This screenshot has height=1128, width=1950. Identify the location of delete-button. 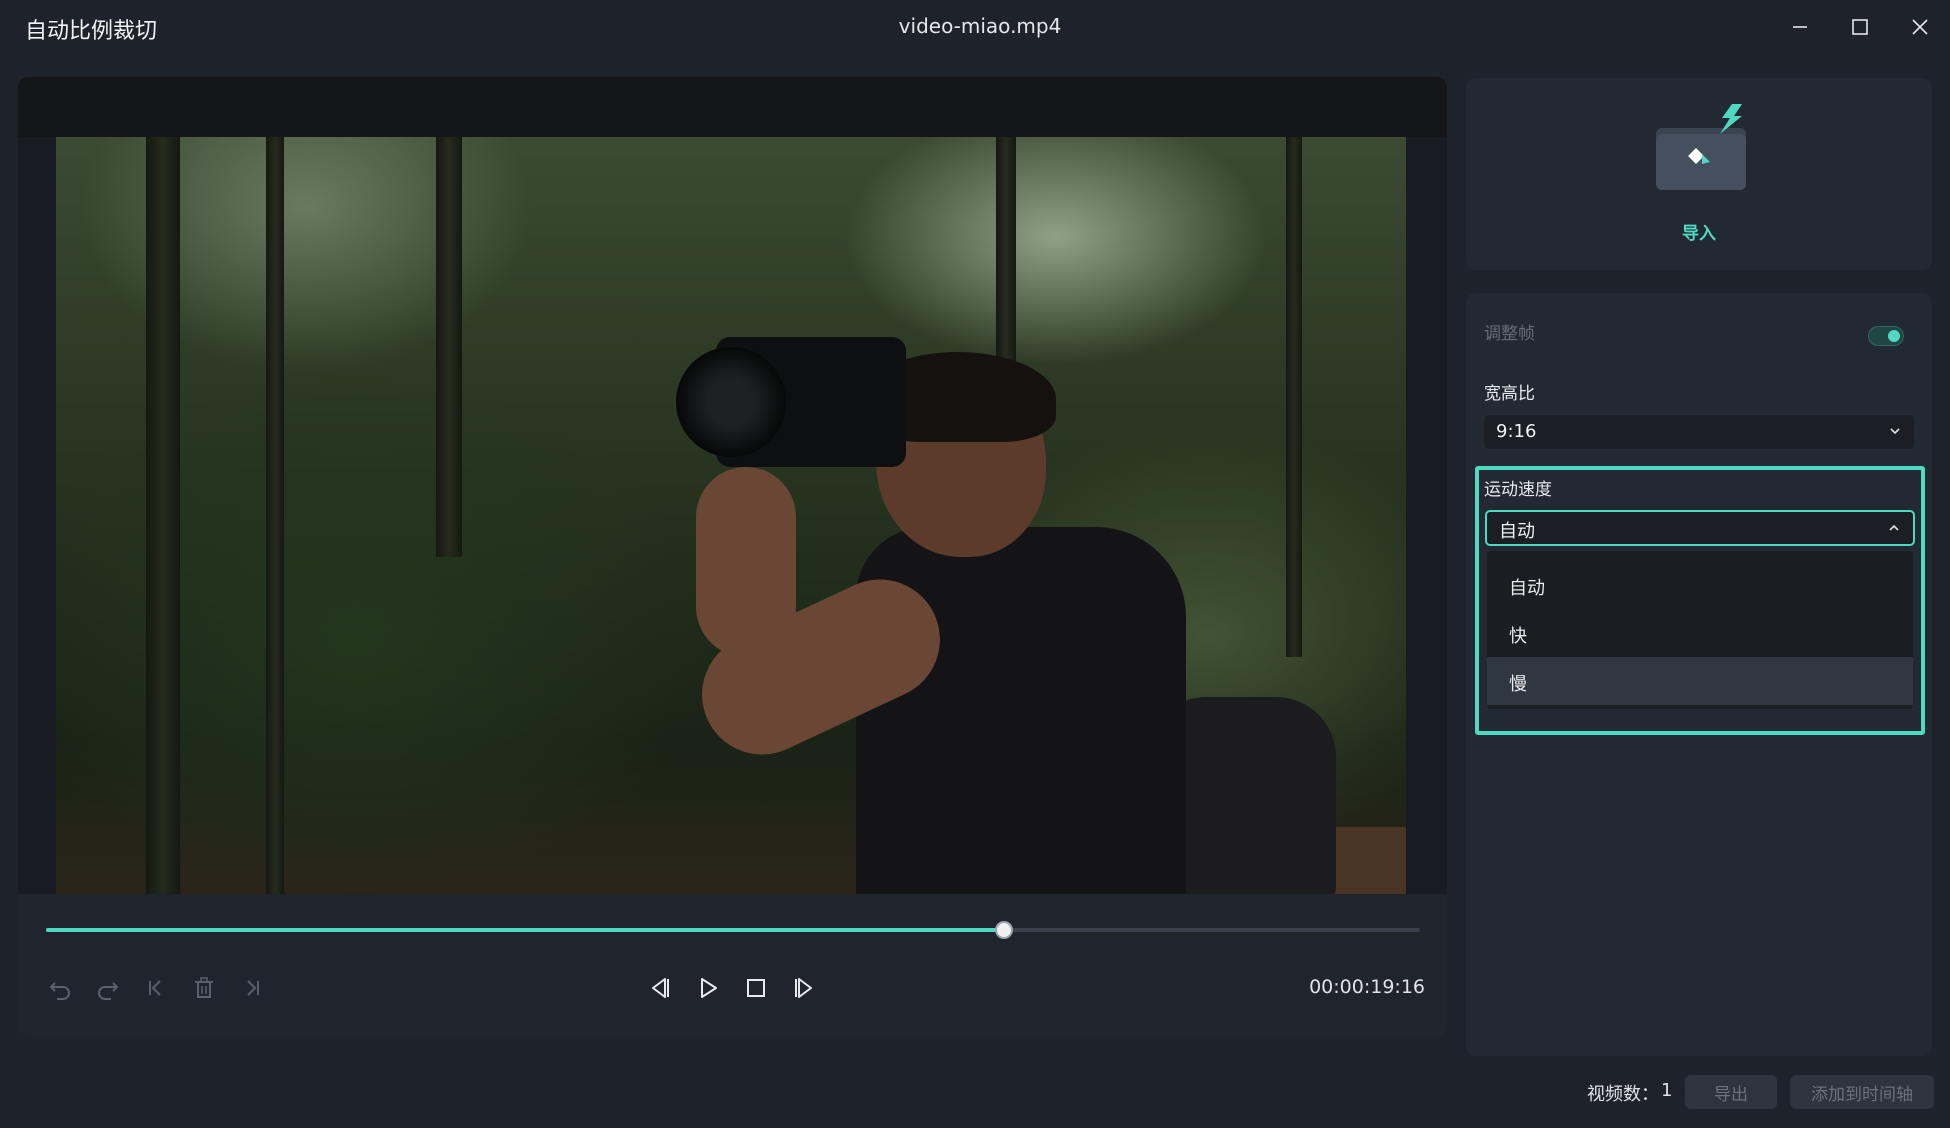
(204, 988).